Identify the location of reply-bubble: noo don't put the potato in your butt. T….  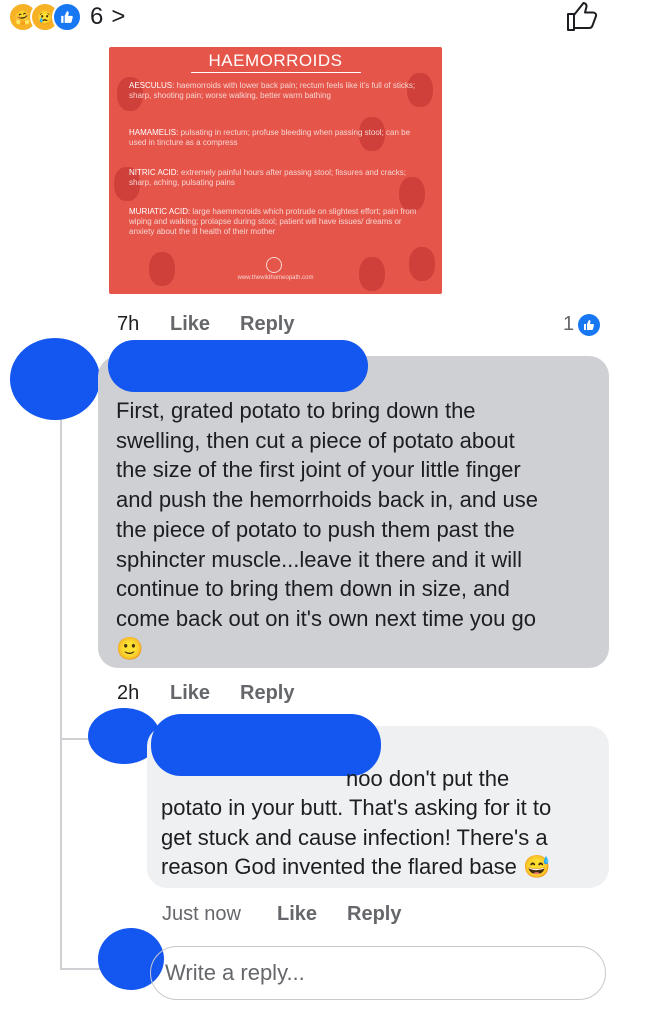
(378, 801).